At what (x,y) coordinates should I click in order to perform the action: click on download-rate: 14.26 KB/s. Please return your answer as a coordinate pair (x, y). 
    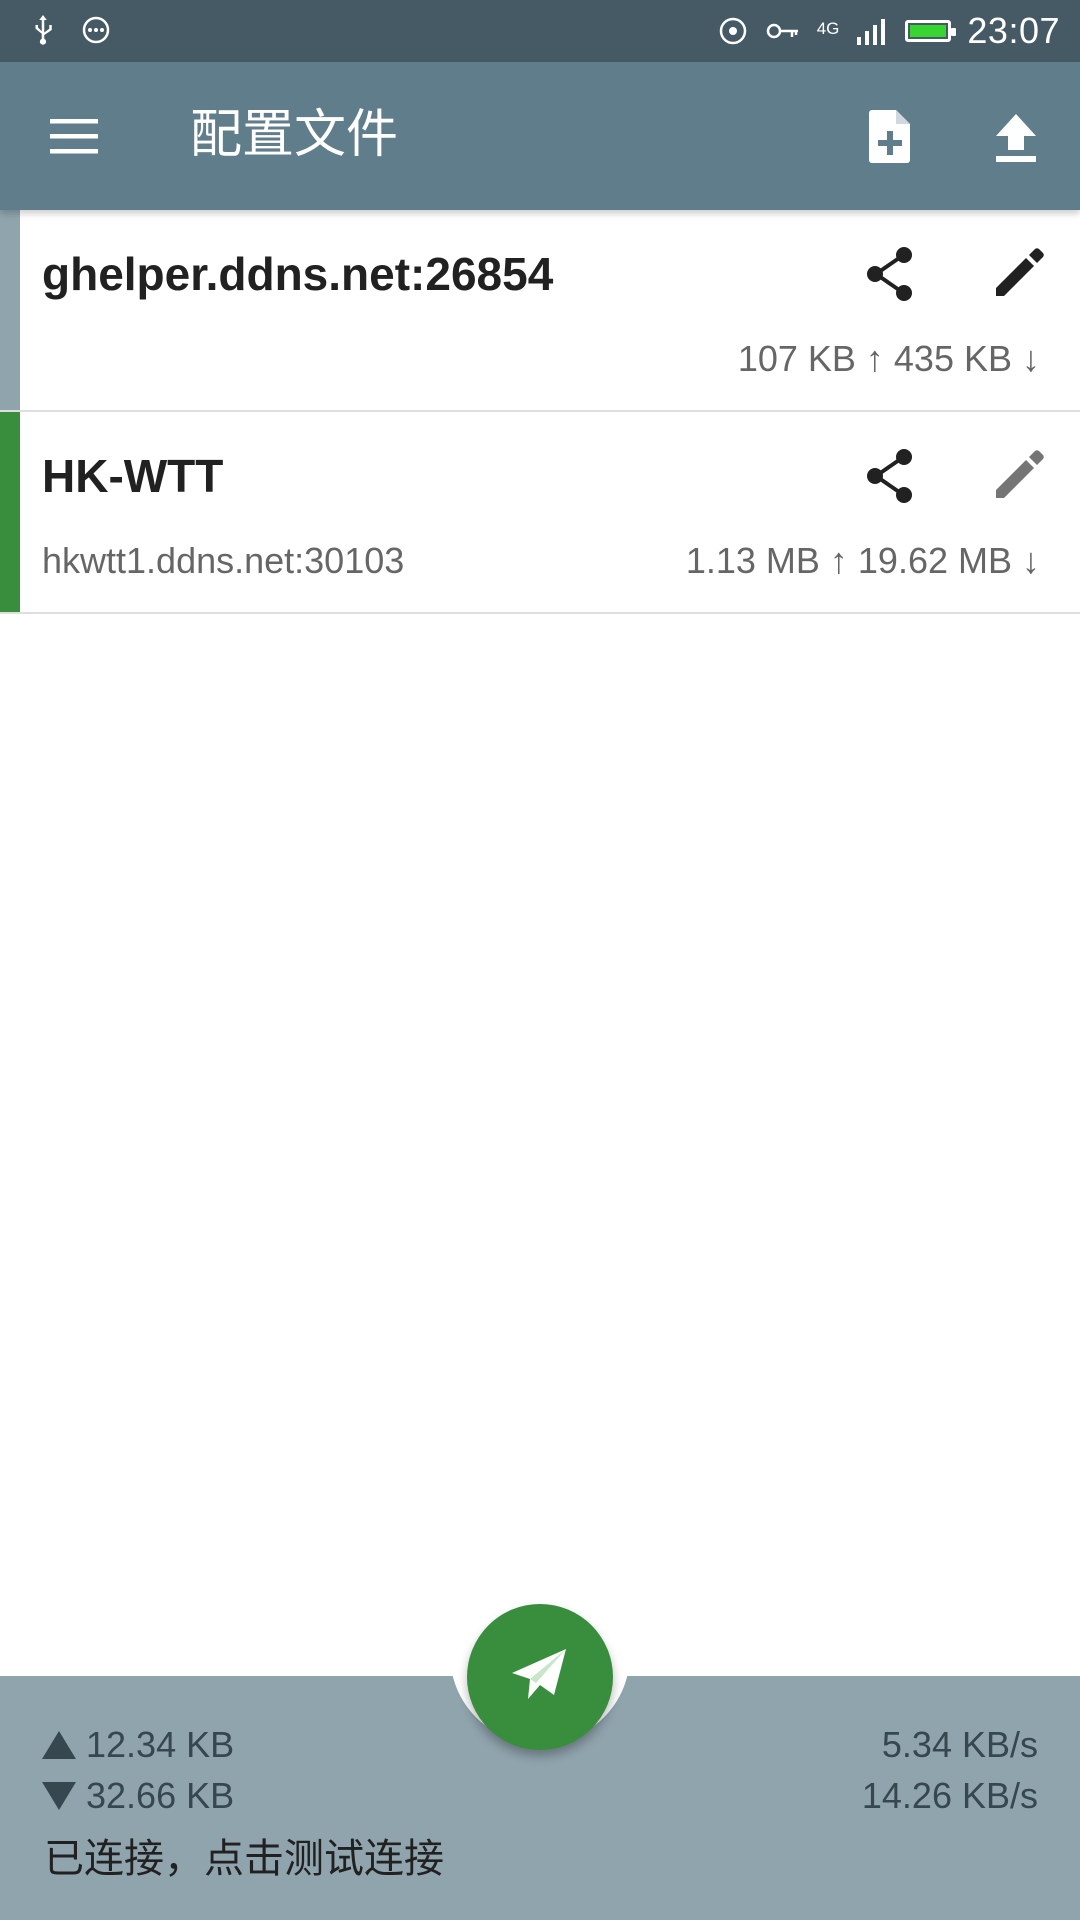
    Looking at the image, I should click on (949, 1795).